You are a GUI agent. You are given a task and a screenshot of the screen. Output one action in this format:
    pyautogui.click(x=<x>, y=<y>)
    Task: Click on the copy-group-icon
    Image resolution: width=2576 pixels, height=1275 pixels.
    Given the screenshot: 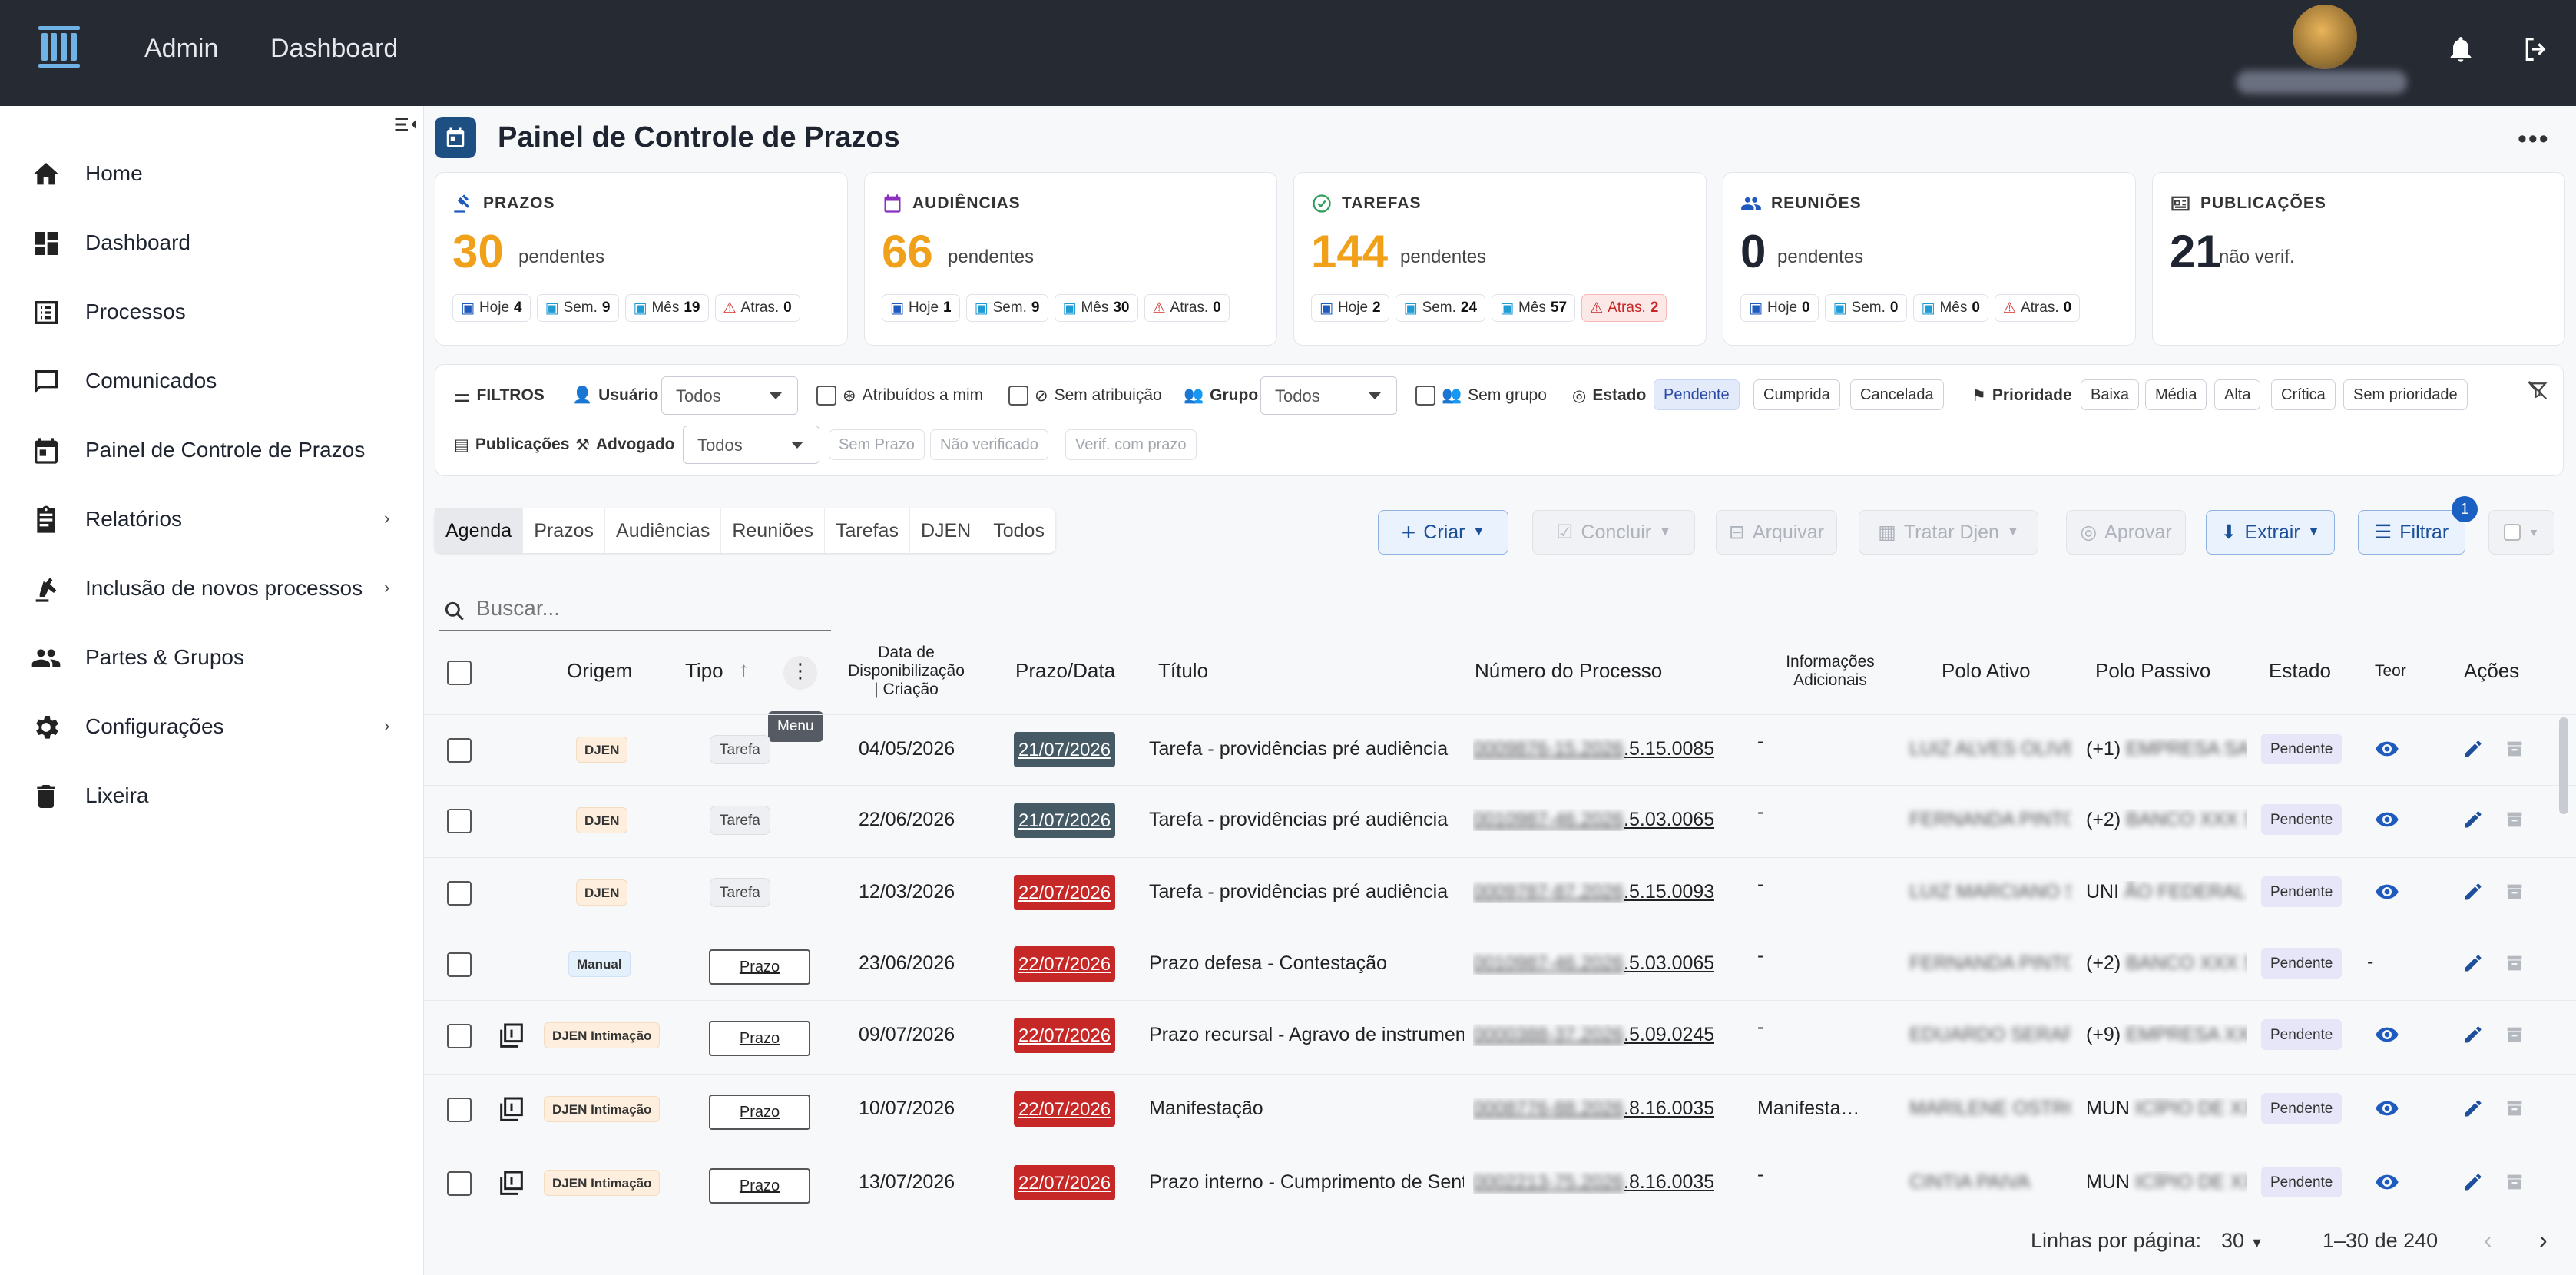 What is the action you would take?
    pyautogui.click(x=511, y=1036)
    